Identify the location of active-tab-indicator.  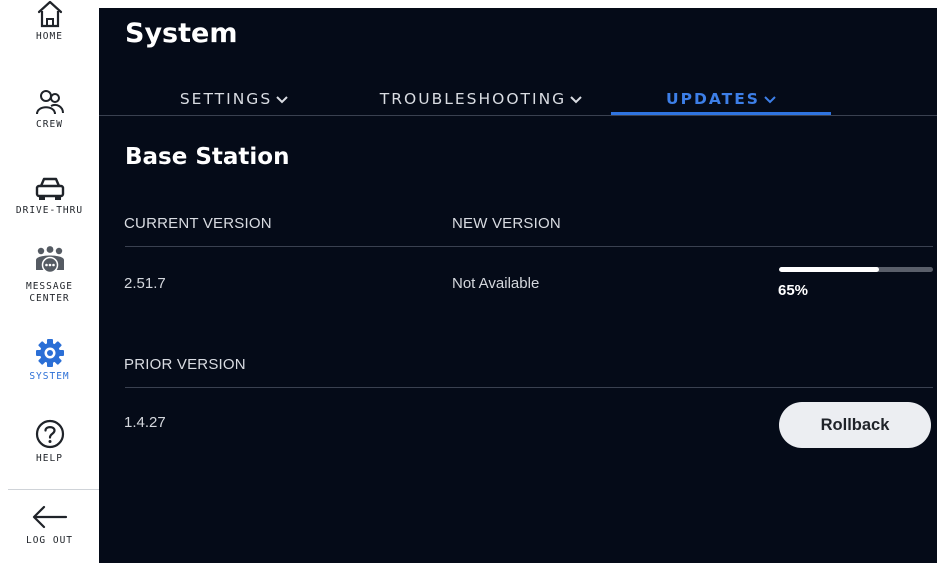
(721, 113).